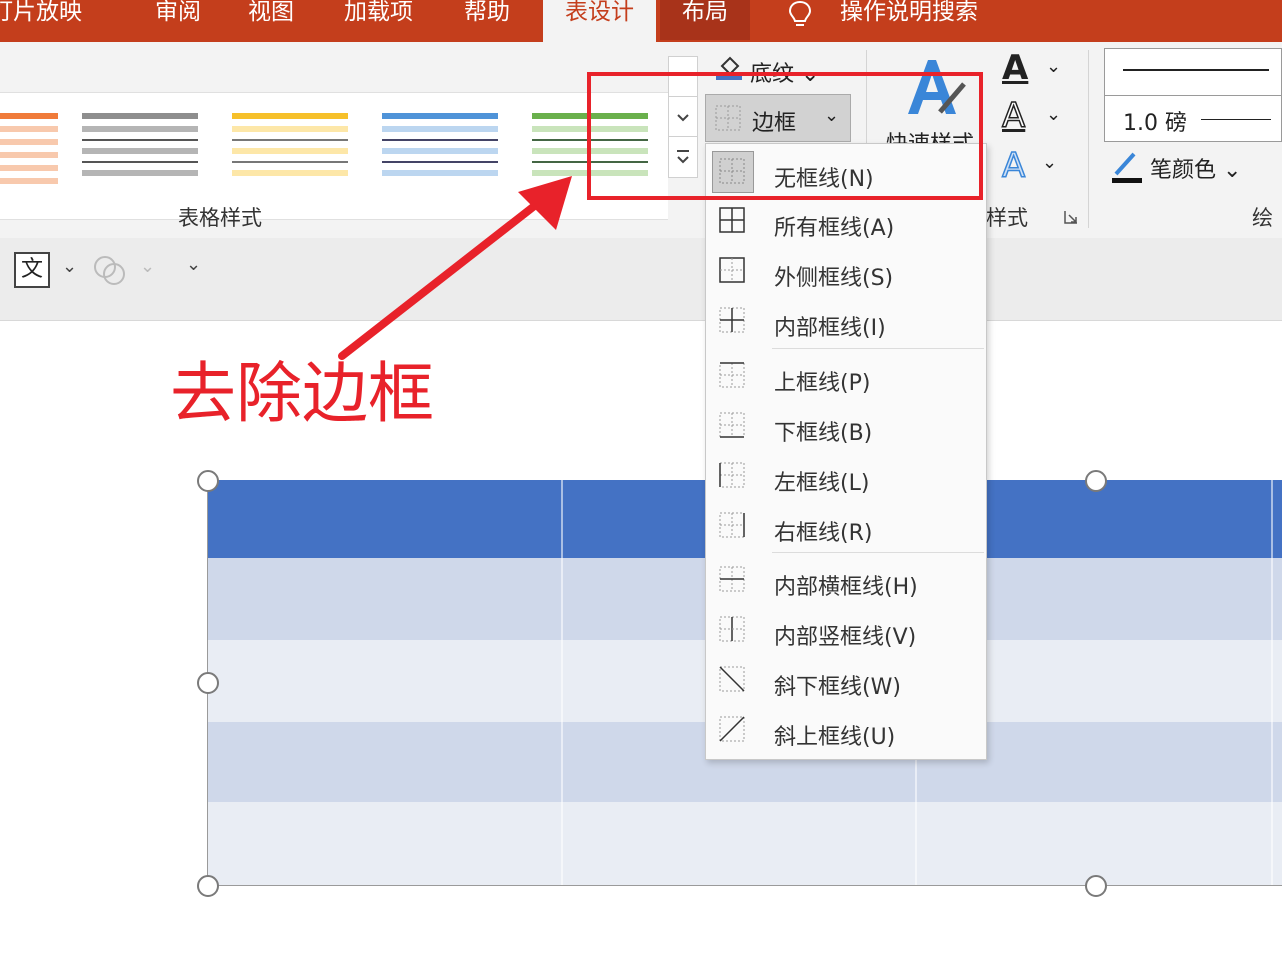 This screenshot has height=964, width=1282. What do you see at coordinates (800, 13) in the screenshot?
I see `lightbulb-icon` at bounding box center [800, 13].